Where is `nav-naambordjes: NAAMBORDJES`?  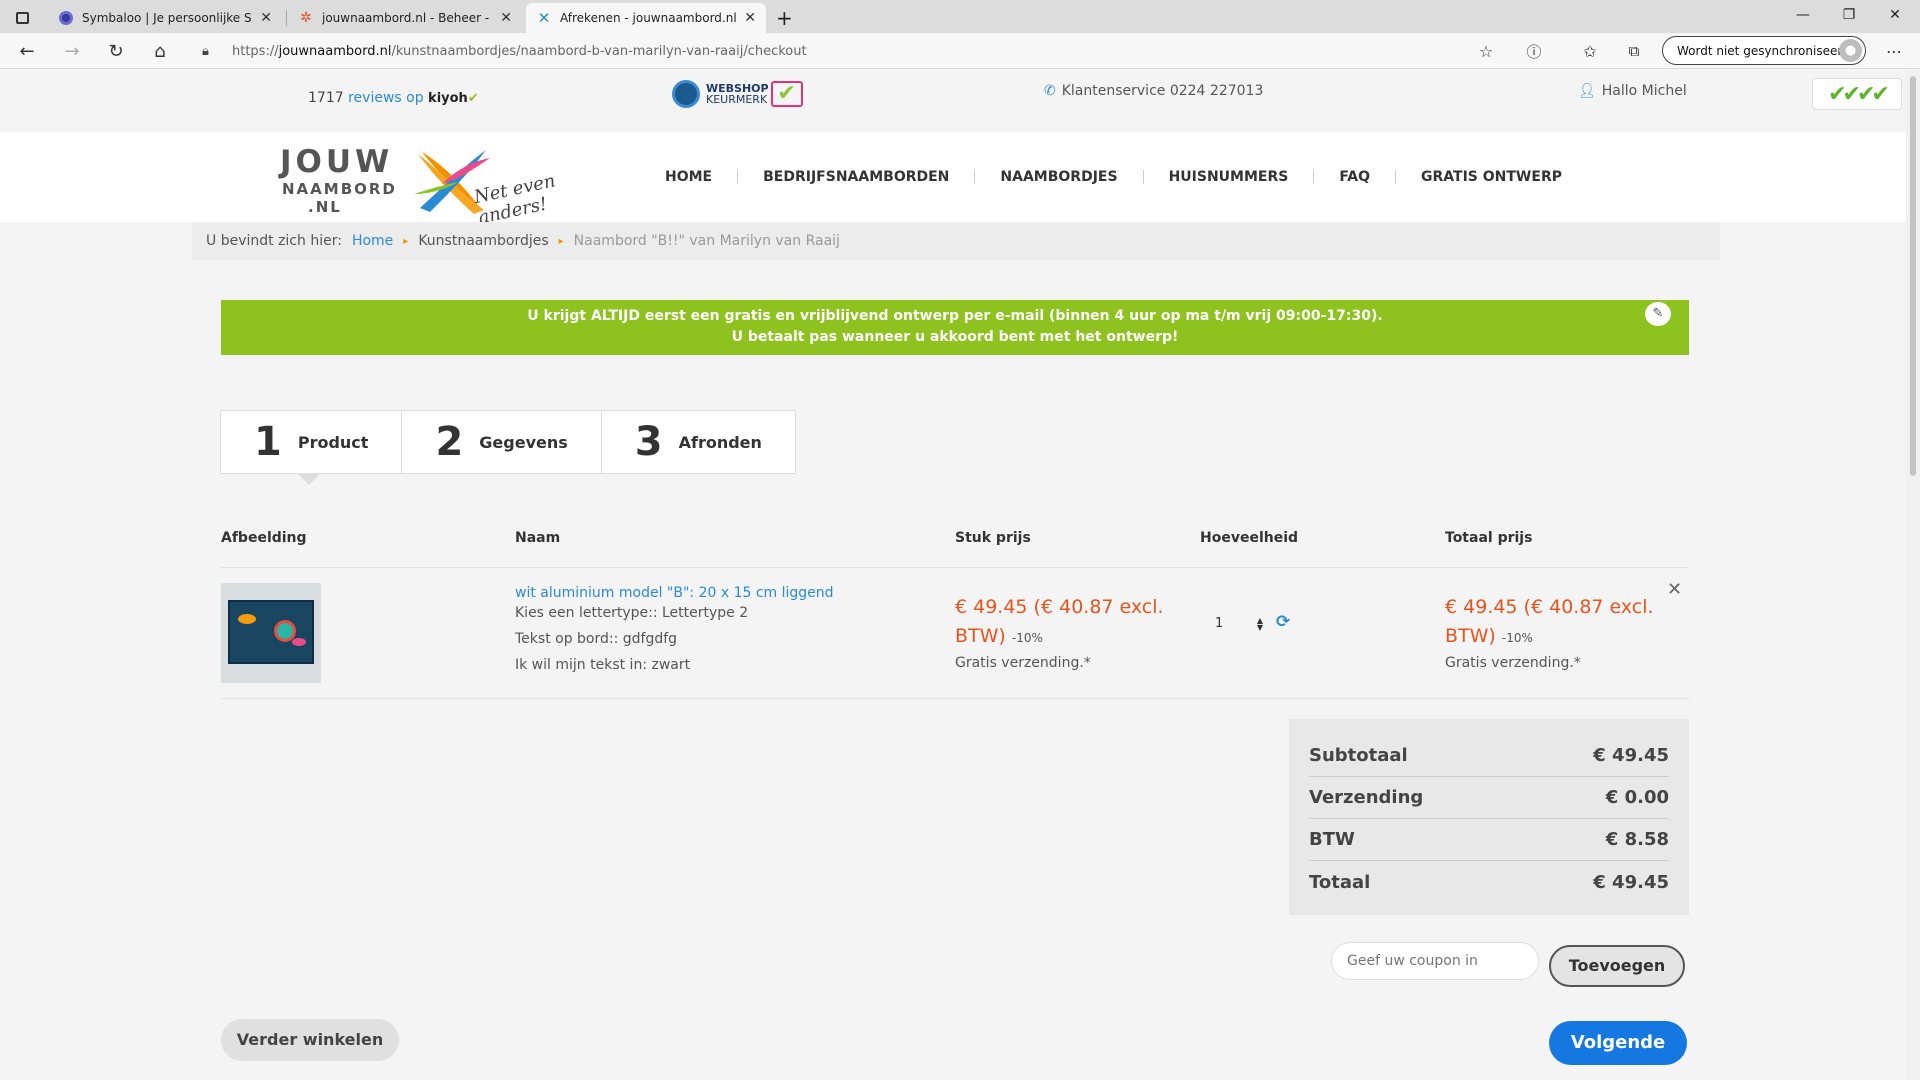
nav-naambordjes: NAAMBORDJES is located at coordinates (1058, 177).